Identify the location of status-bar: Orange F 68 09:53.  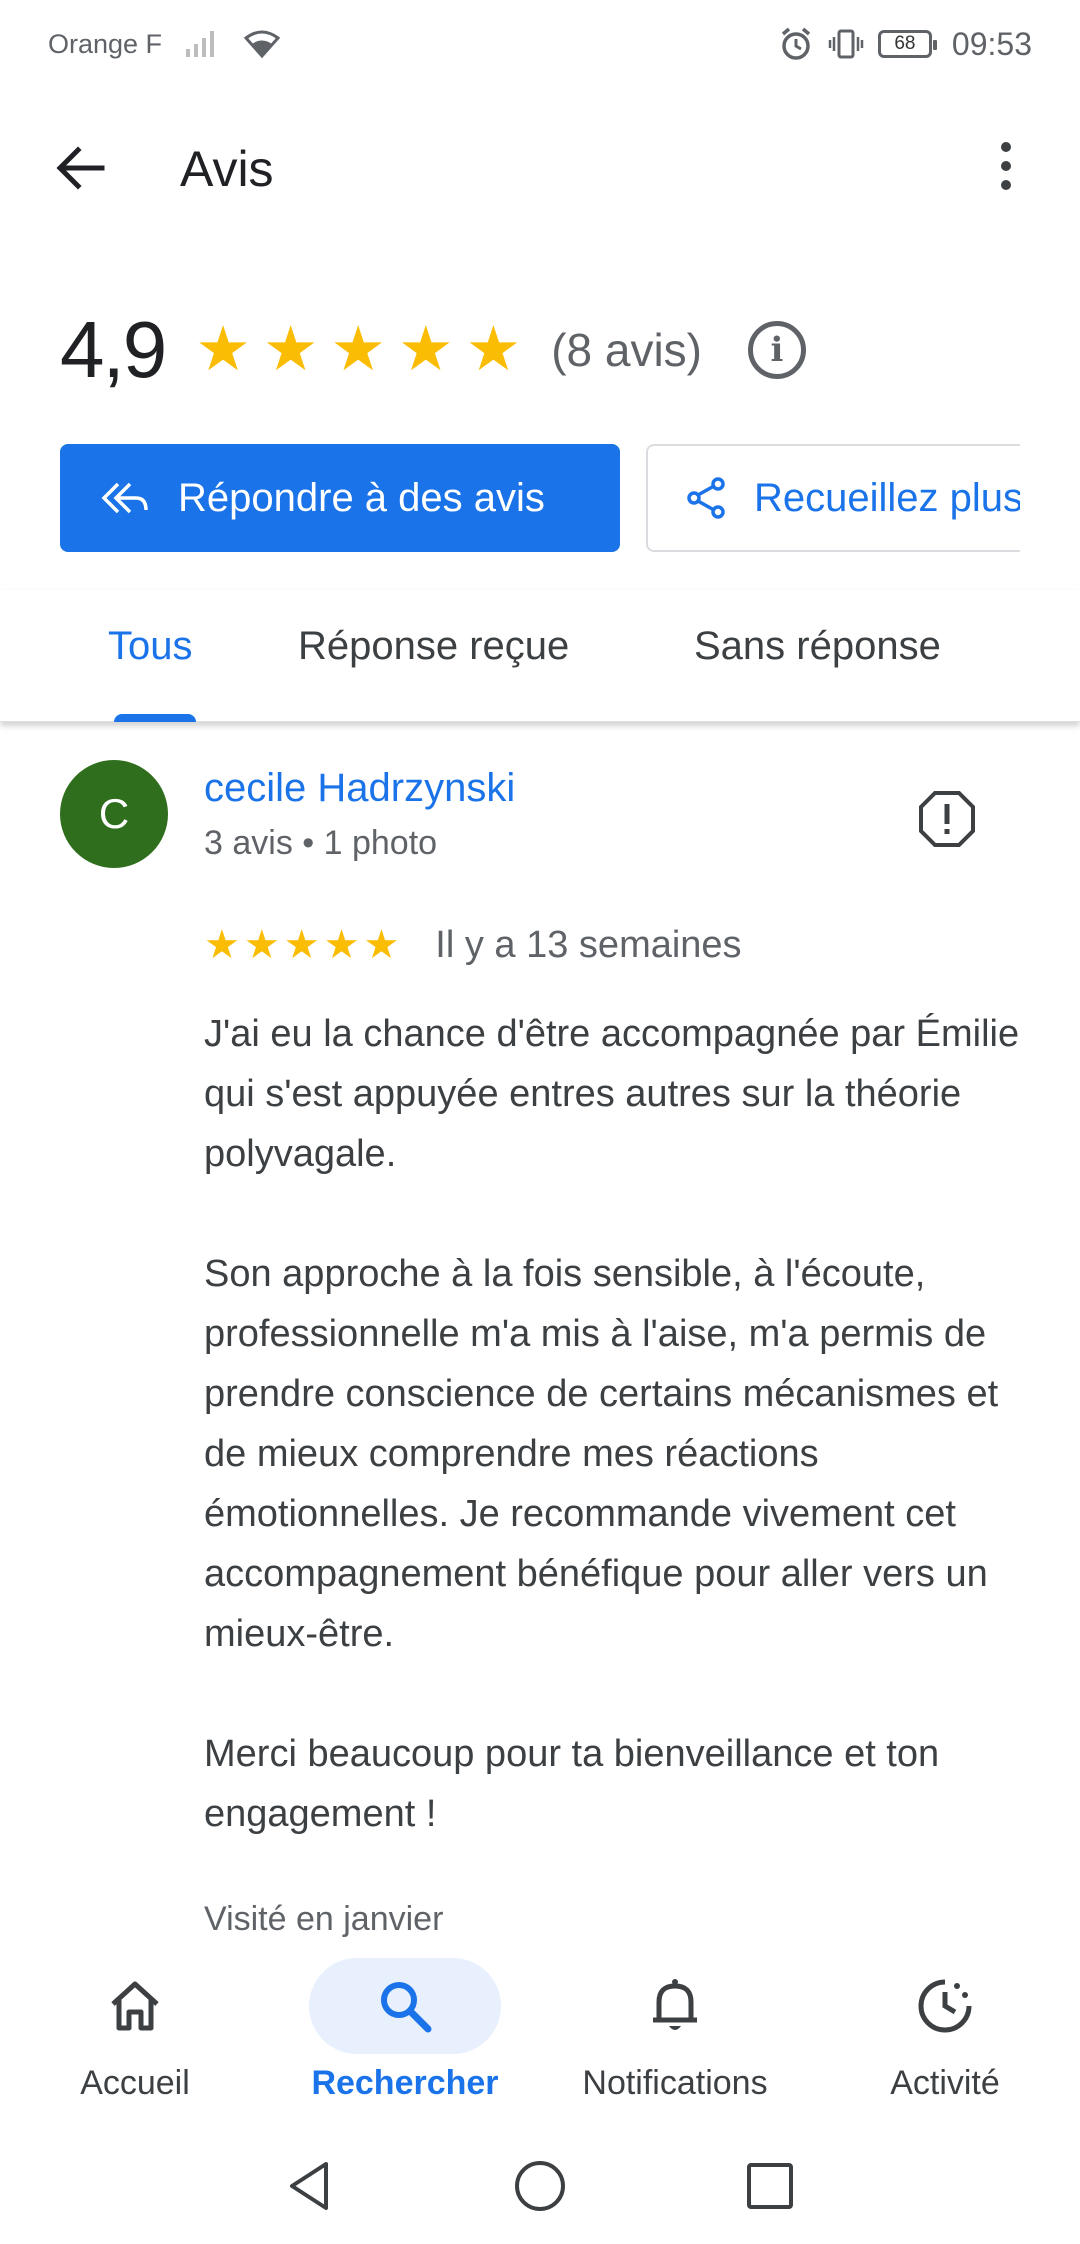
(540, 44).